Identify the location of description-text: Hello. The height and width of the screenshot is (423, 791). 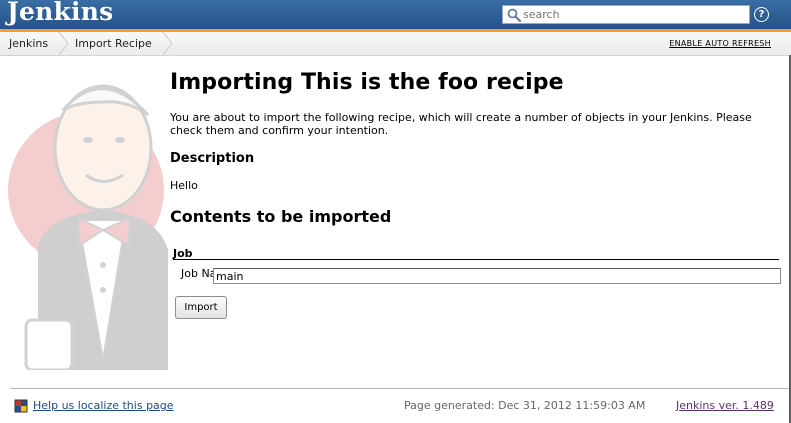
(184, 185).